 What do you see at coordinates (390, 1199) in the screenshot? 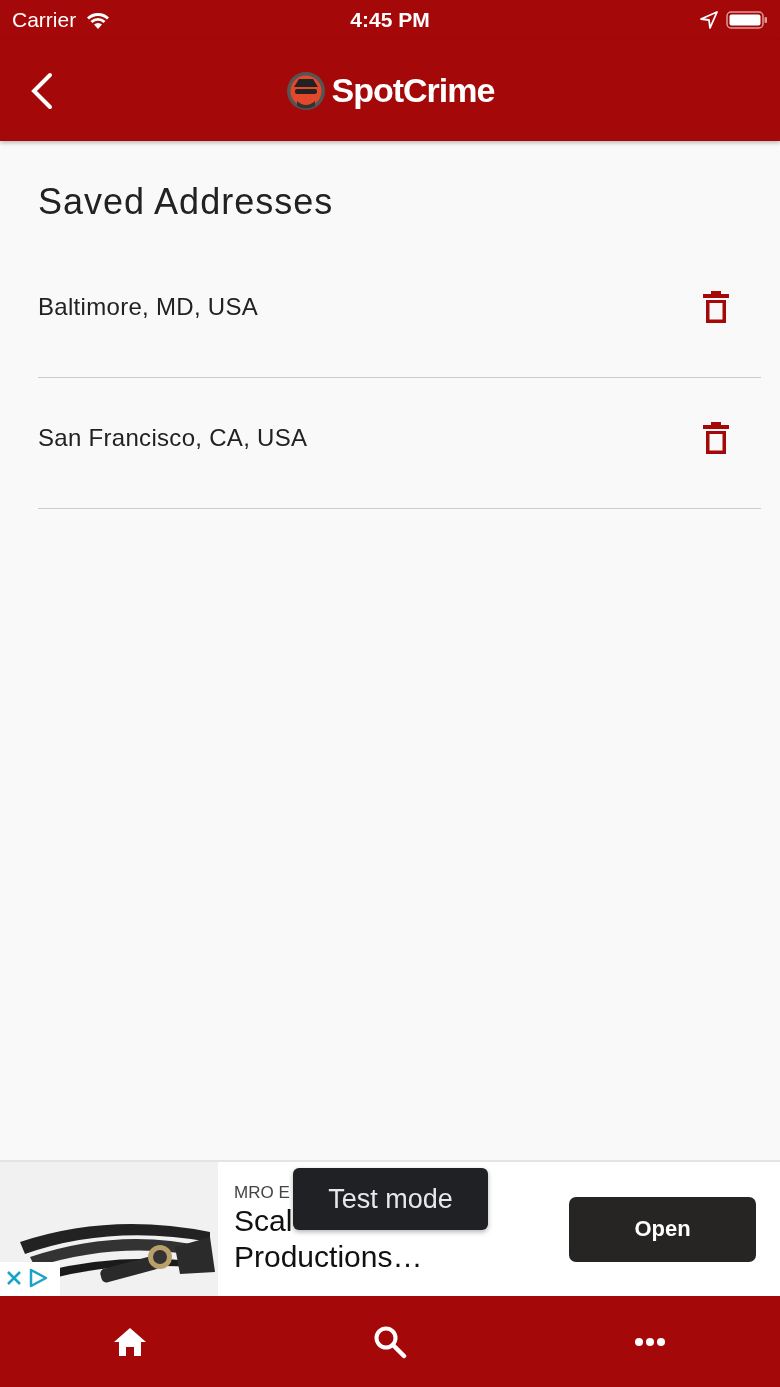
I see `test-mode-toast: Test mode` at bounding box center [390, 1199].